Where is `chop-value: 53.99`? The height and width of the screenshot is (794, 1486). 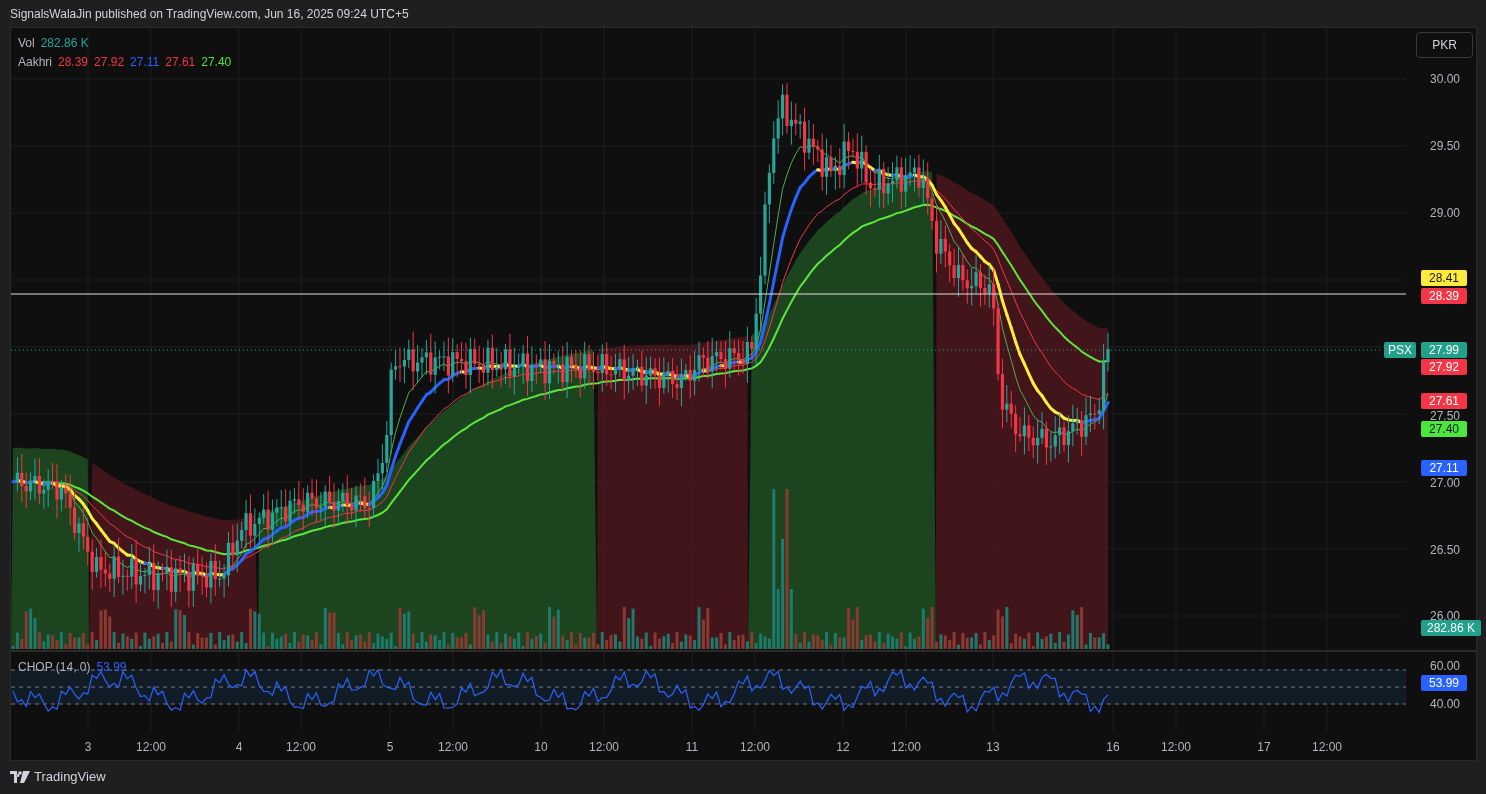 chop-value: 53.99 is located at coordinates (111, 667).